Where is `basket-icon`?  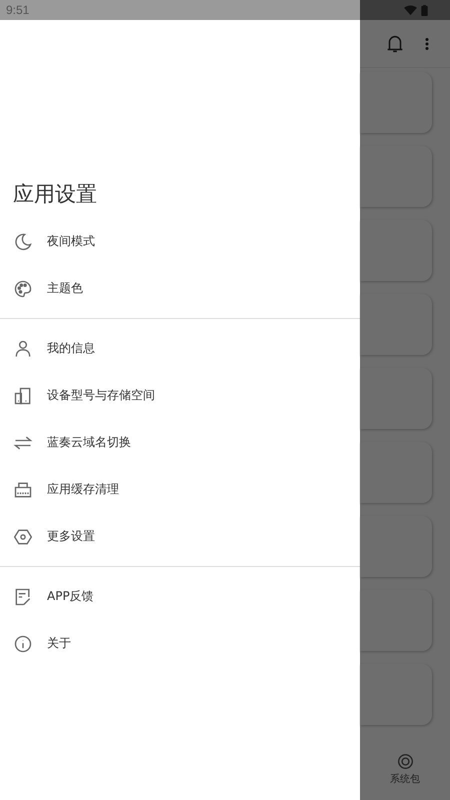 basket-icon is located at coordinates (23, 490).